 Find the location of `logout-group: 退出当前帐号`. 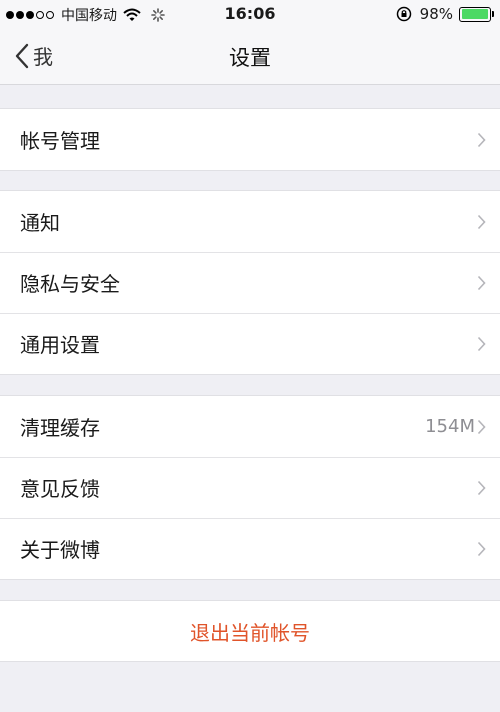

logout-group: 退出当前帐号 is located at coordinates (250, 631).